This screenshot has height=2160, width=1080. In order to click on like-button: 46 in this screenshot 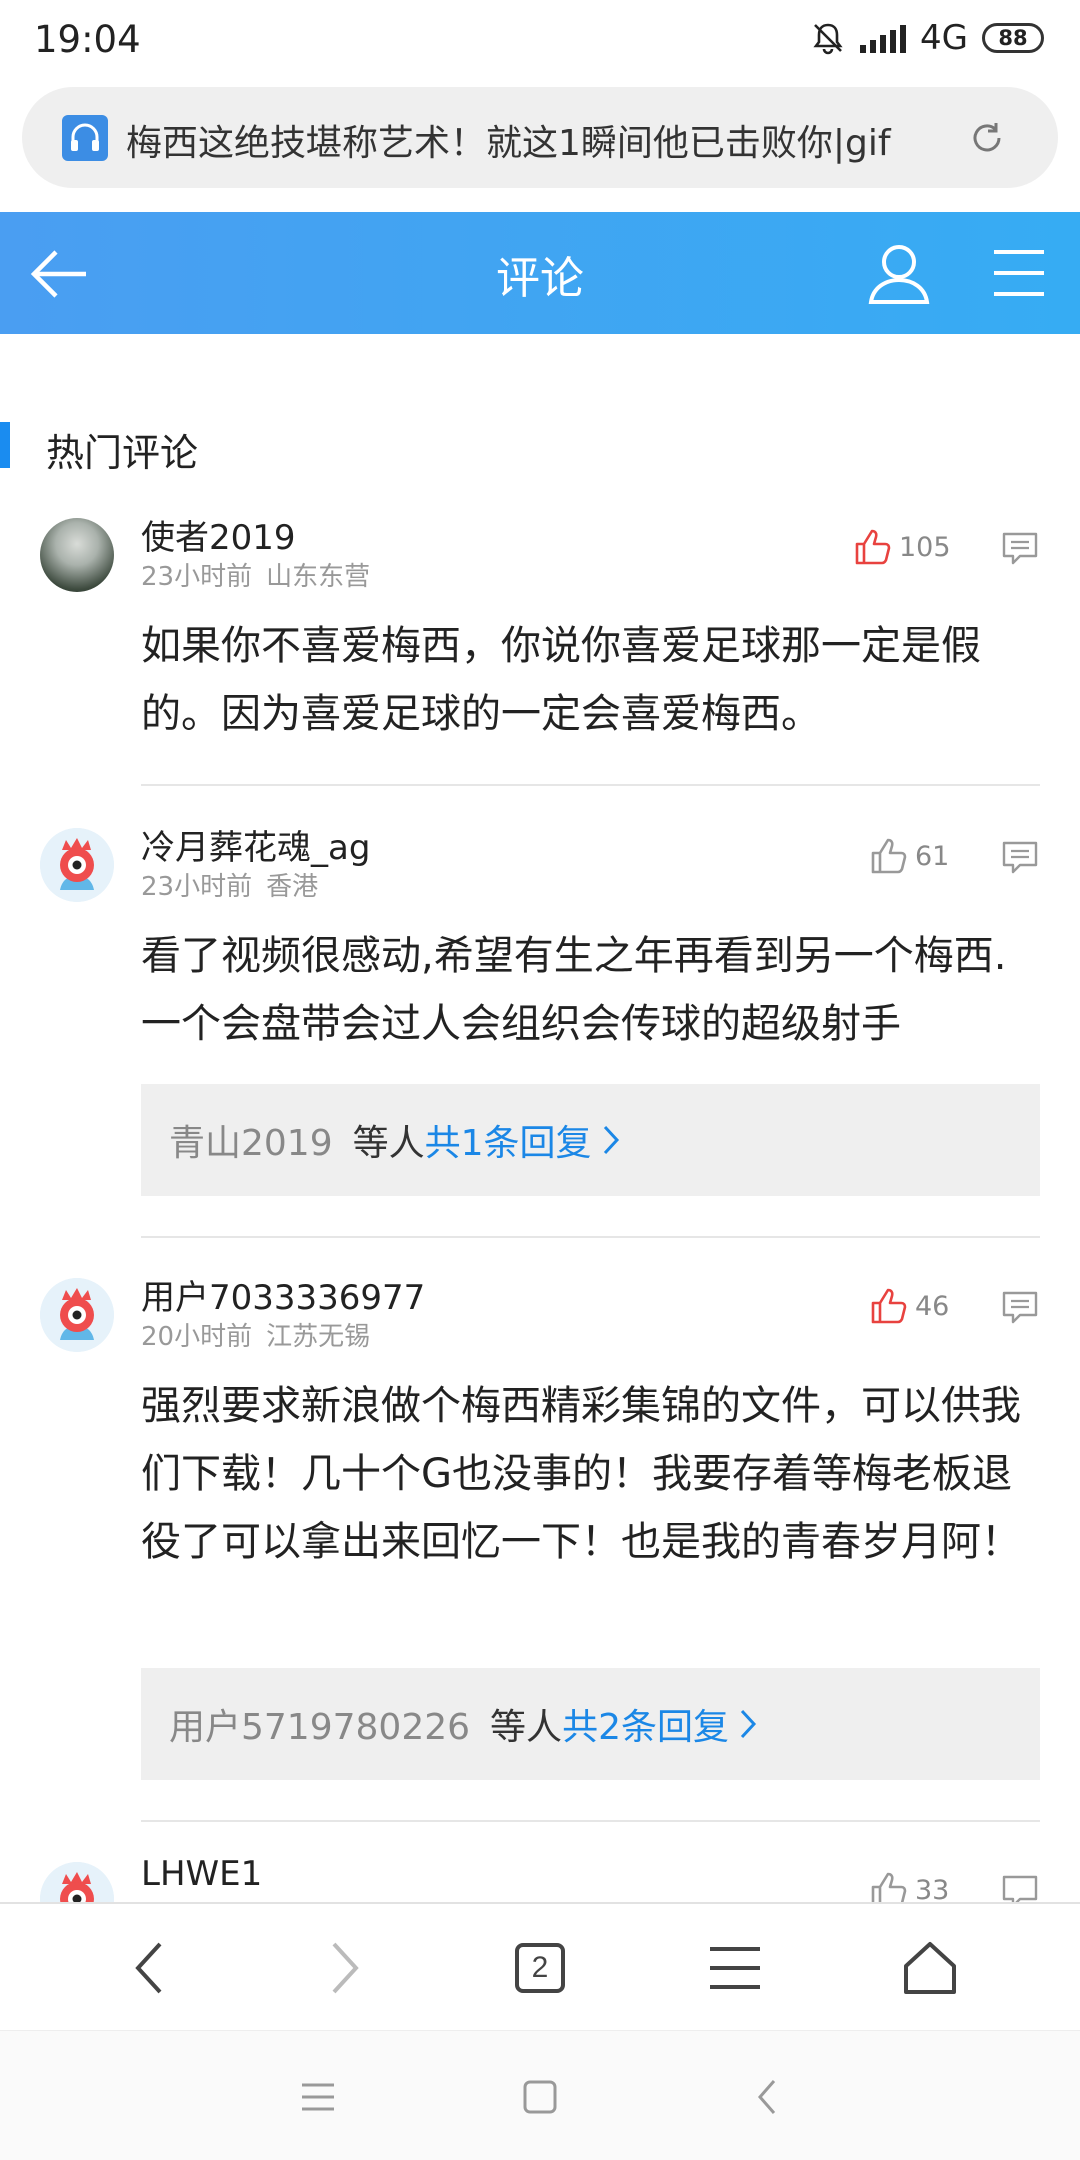, I will do `click(909, 1306)`.